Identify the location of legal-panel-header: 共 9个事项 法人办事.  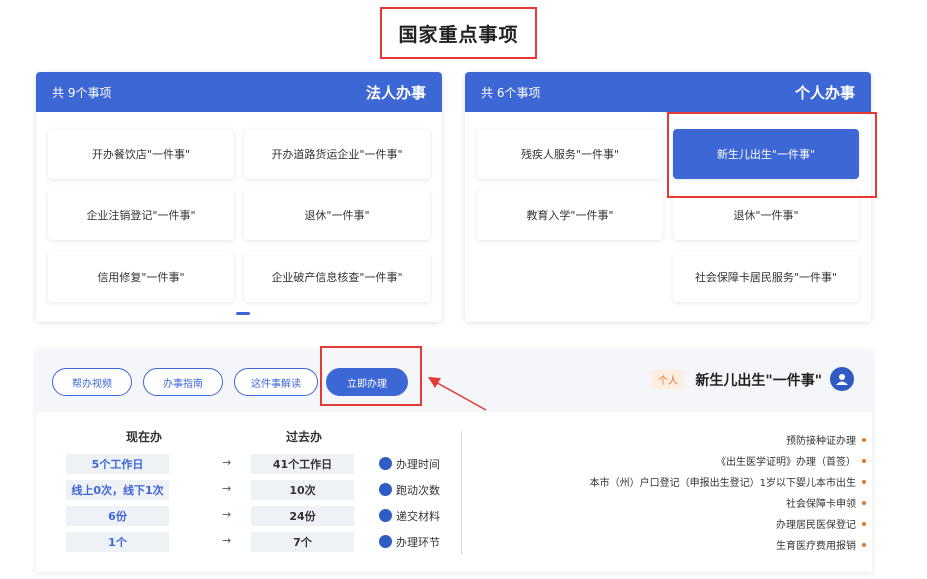
(239, 92).